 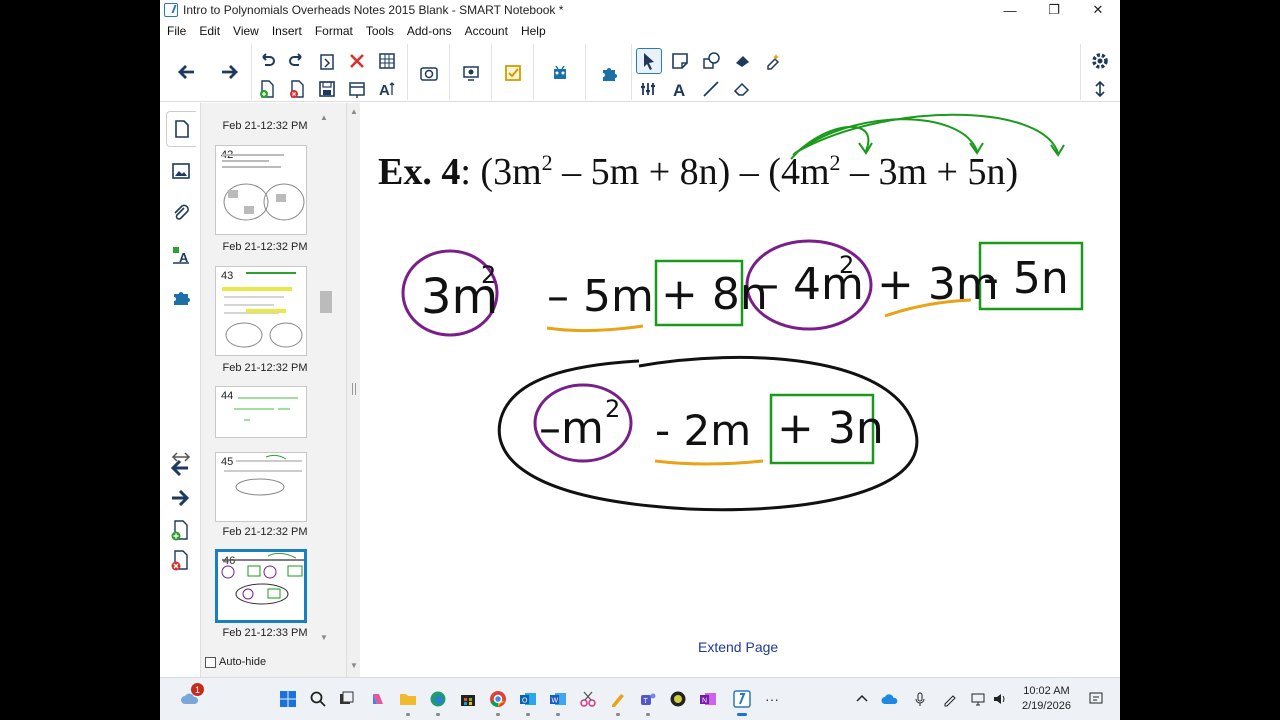 I want to click on response-icon, so click(x=513, y=73).